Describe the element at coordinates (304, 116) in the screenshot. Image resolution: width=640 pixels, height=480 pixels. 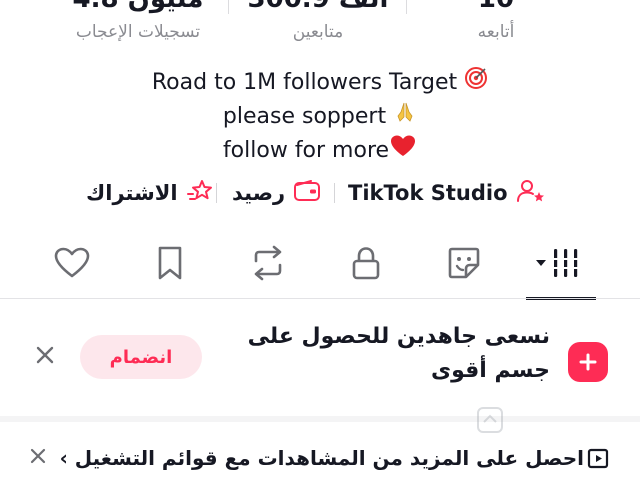
I see `bio-text-2: please soppert` at that location.